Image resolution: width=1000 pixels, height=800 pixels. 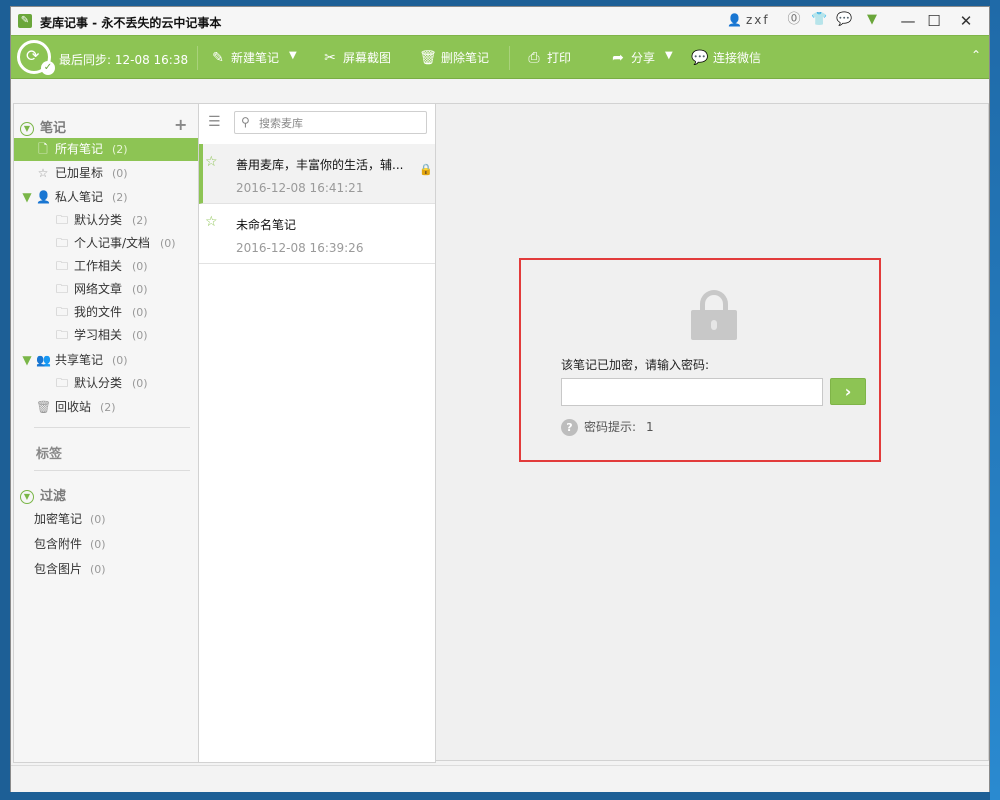 I want to click on note-date: 2016-12-08 16:39:26, so click(x=300, y=248).